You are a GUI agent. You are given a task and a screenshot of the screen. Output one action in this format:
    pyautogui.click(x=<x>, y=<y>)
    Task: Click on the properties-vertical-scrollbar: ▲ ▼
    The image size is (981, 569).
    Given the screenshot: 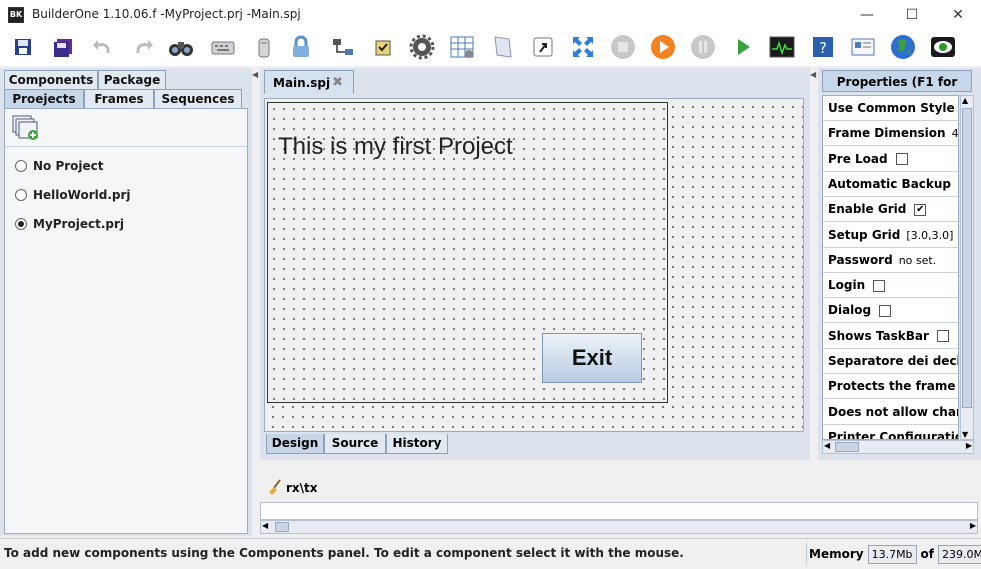 What is the action you would take?
    pyautogui.click(x=967, y=267)
    